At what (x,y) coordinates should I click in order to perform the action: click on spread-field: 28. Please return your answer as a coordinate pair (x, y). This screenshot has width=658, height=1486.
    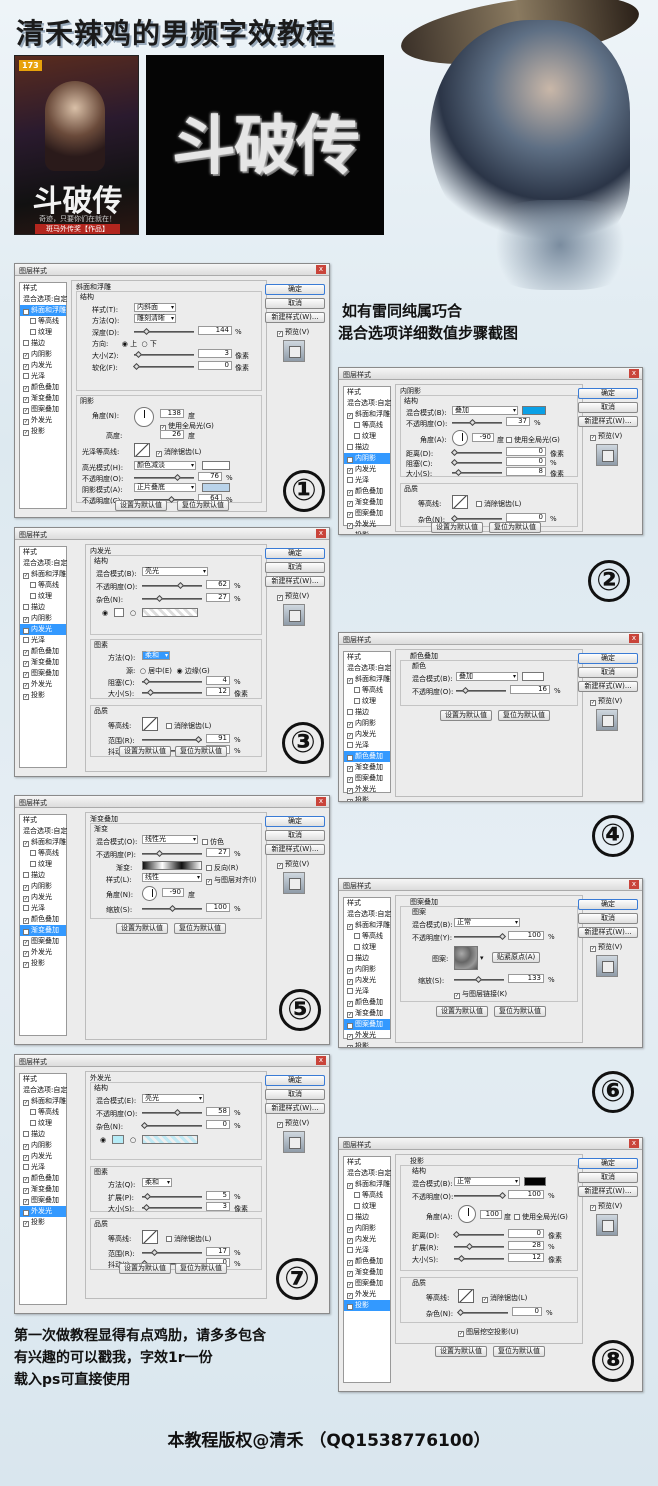
    Looking at the image, I should click on (526, 1245).